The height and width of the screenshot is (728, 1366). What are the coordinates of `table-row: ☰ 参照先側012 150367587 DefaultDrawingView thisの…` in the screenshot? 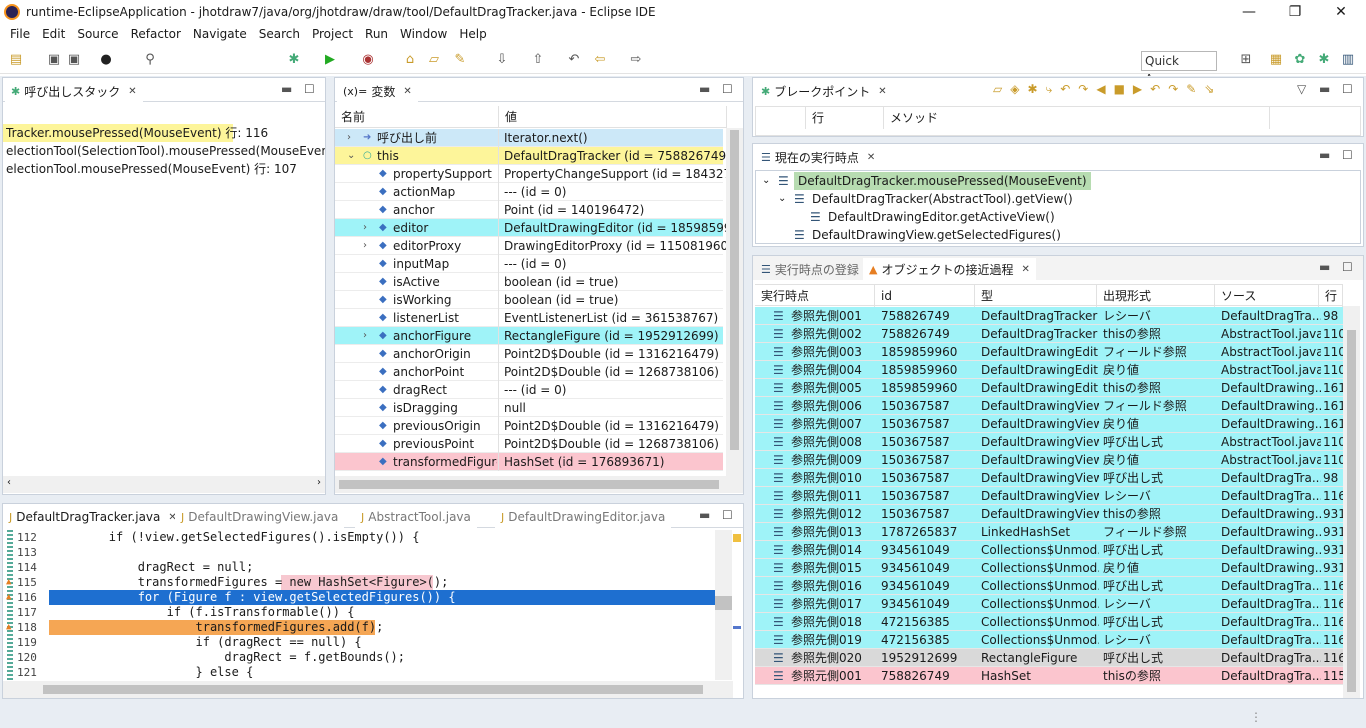 It's located at (1050, 514).